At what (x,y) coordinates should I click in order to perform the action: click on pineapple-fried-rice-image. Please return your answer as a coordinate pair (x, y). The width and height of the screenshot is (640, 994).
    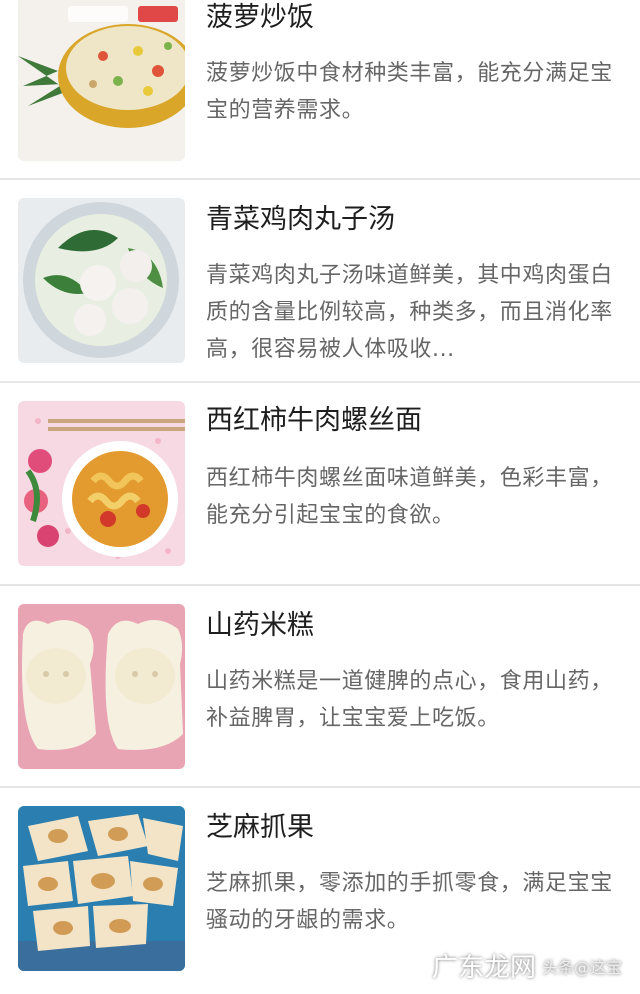
    Looking at the image, I should click on (101, 80).